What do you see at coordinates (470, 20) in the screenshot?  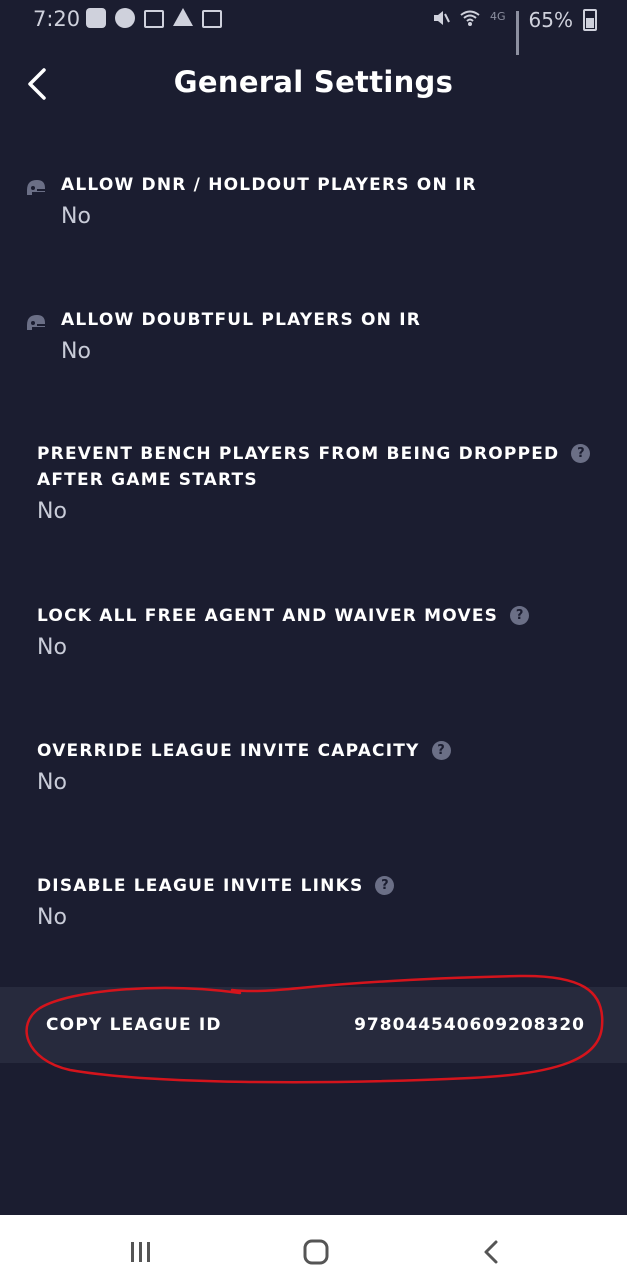 I see `wifi-icon` at bounding box center [470, 20].